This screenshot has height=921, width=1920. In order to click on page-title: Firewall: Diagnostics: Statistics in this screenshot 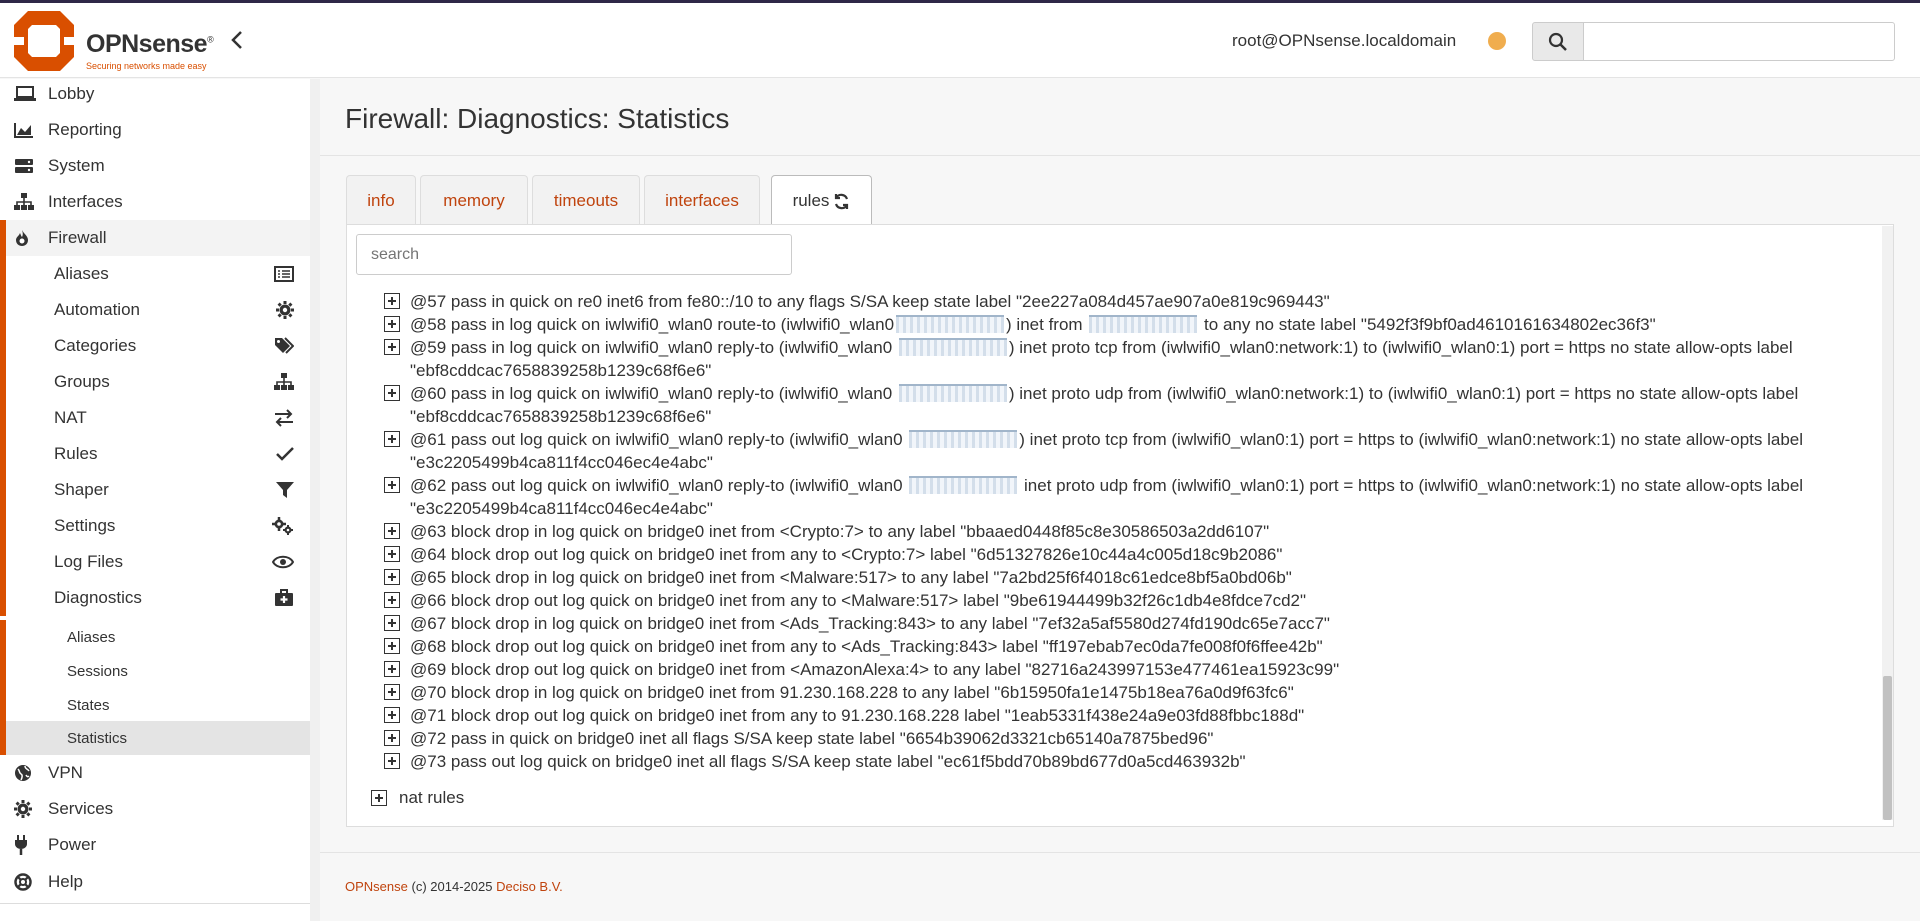, I will do `click(537, 118)`.